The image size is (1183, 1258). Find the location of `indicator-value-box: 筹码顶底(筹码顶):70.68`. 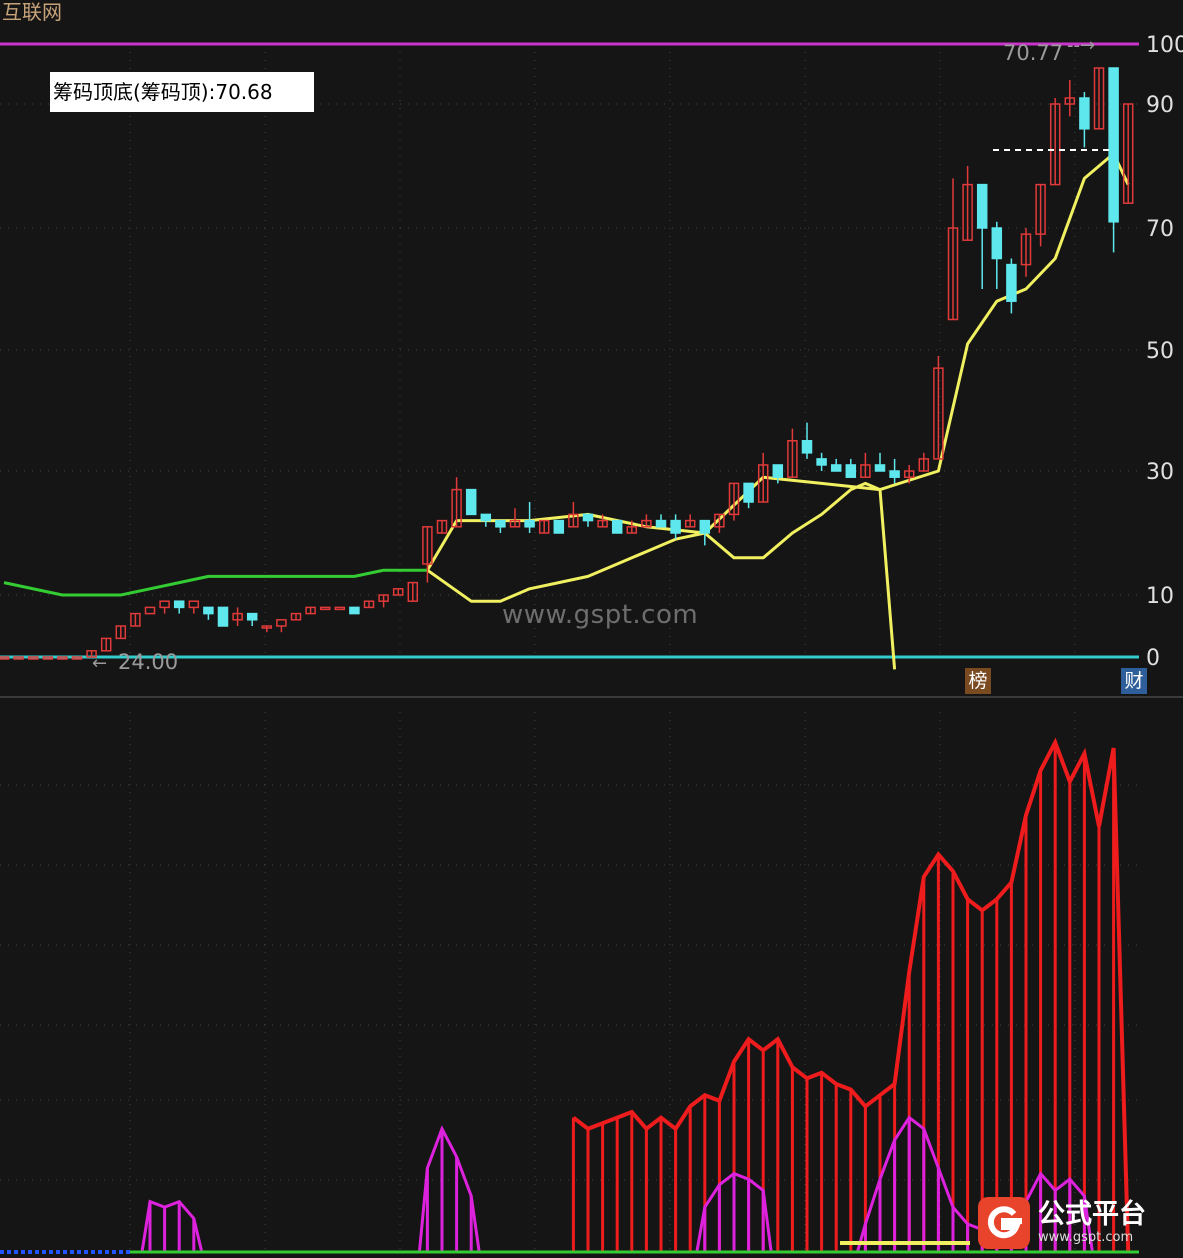

indicator-value-box: 筹码顶底(筹码顶):70.68 is located at coordinates (182, 92).